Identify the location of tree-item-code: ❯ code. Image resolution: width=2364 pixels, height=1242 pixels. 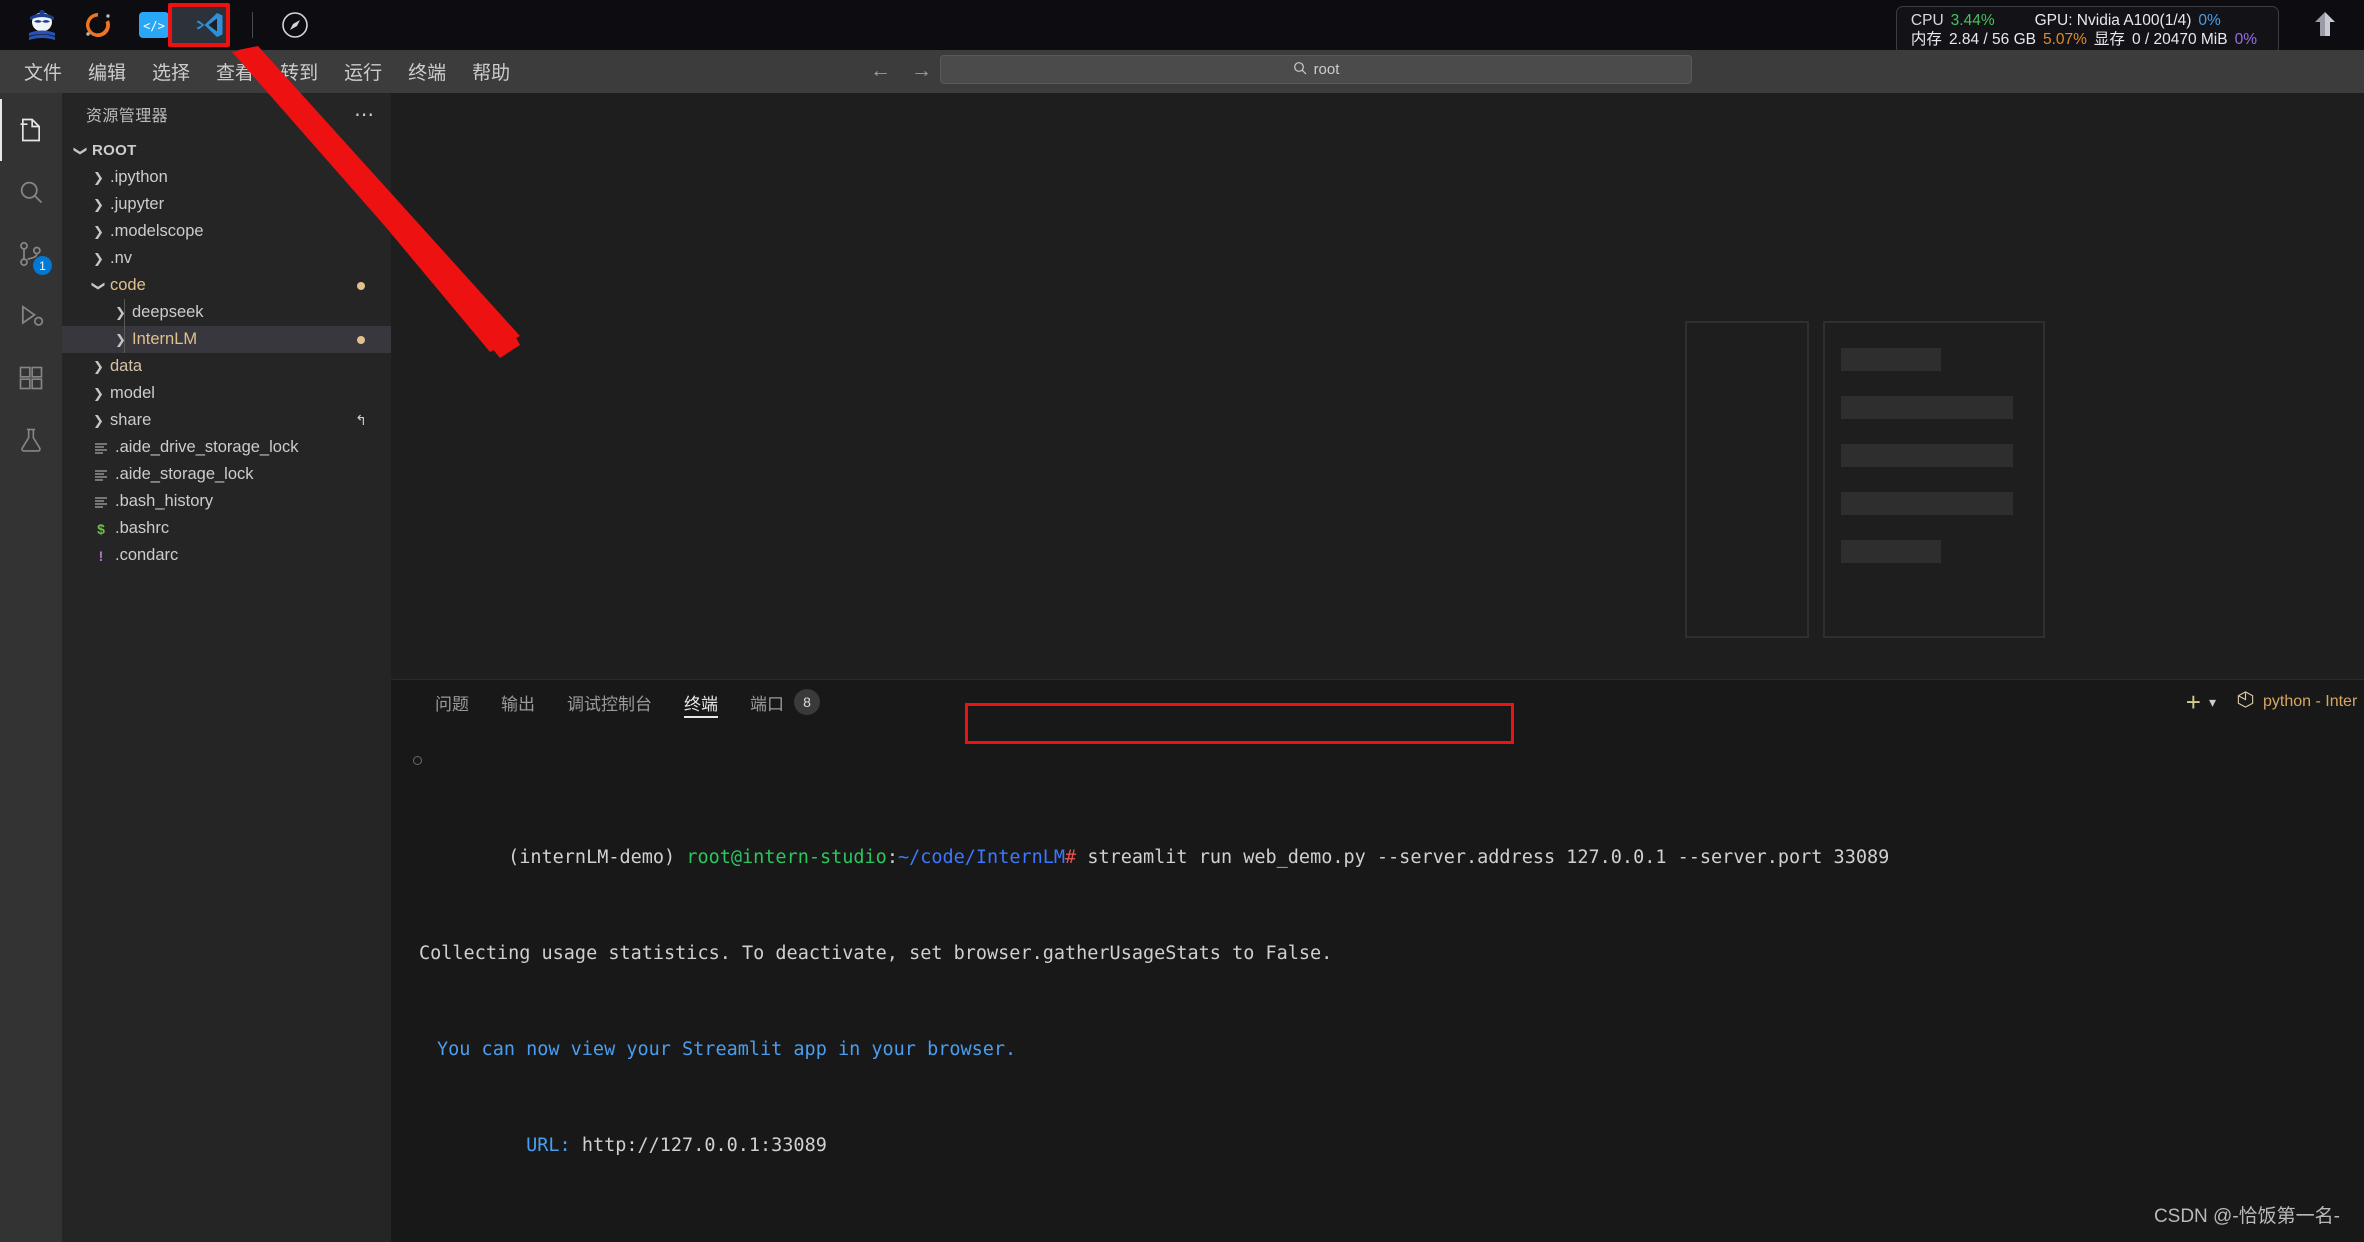
(226, 285).